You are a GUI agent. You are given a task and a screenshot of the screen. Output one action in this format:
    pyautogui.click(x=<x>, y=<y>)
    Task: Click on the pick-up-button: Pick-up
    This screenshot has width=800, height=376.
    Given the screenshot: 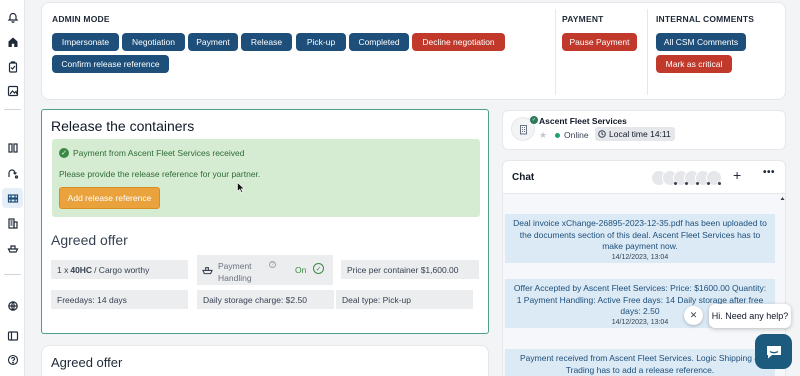 What is the action you would take?
    pyautogui.click(x=321, y=42)
    